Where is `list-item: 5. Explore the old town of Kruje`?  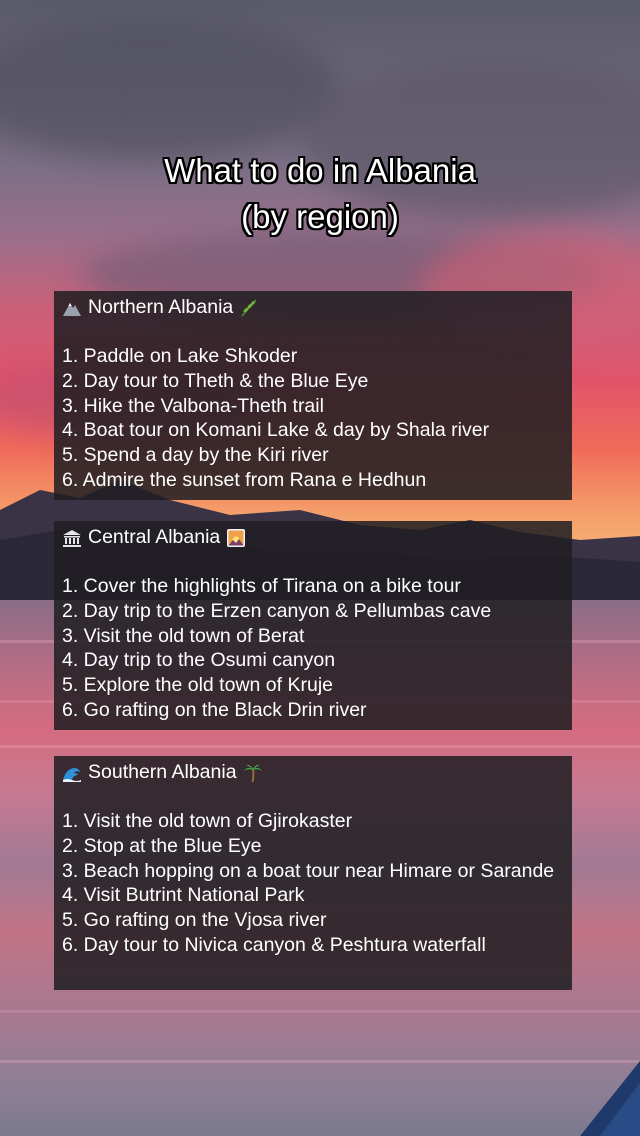 list-item: 5. Explore the old town of Kruje is located at coordinates (197, 685).